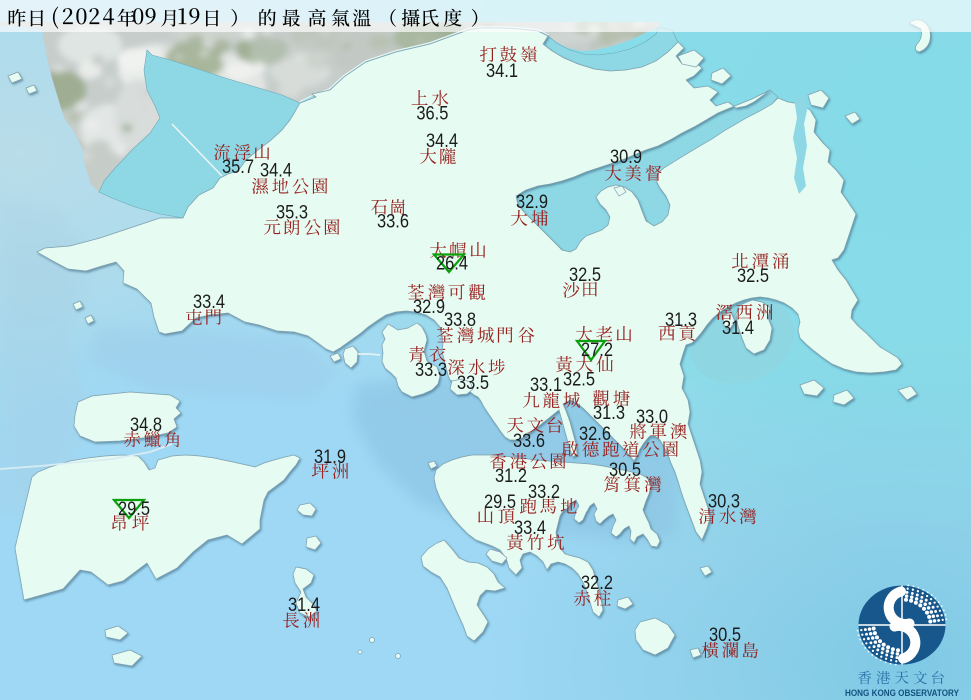 The image size is (971, 700). I want to click on svg-text: 30.3, so click(724, 502).